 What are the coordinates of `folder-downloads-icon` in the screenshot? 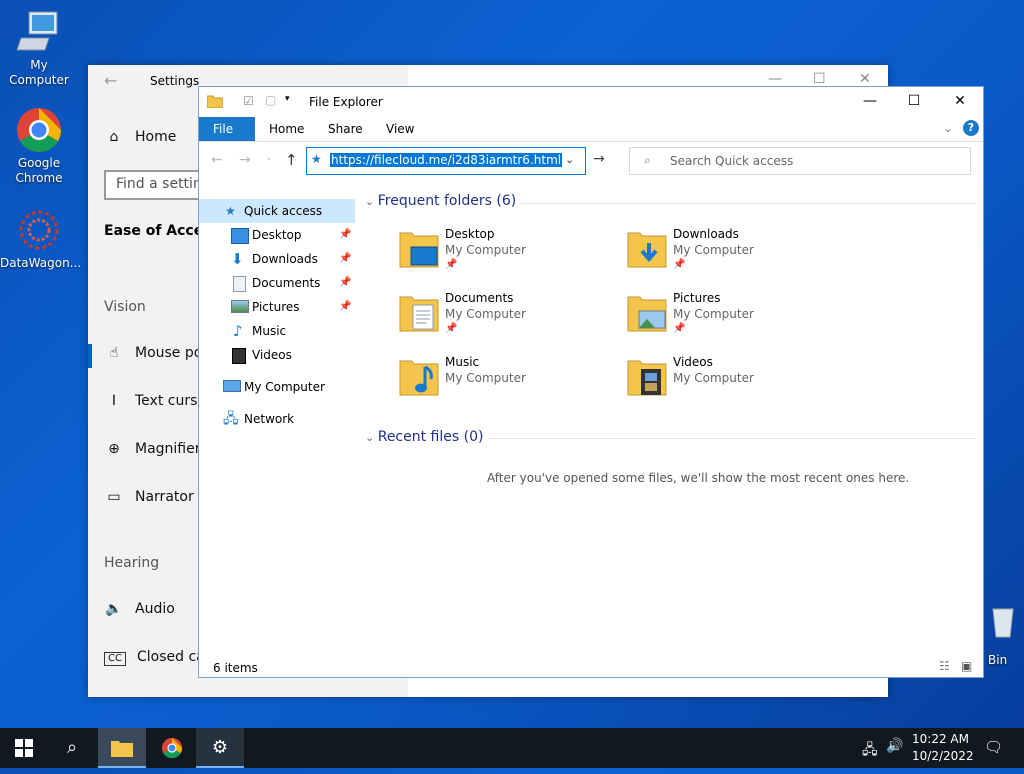 It's located at (647, 249).